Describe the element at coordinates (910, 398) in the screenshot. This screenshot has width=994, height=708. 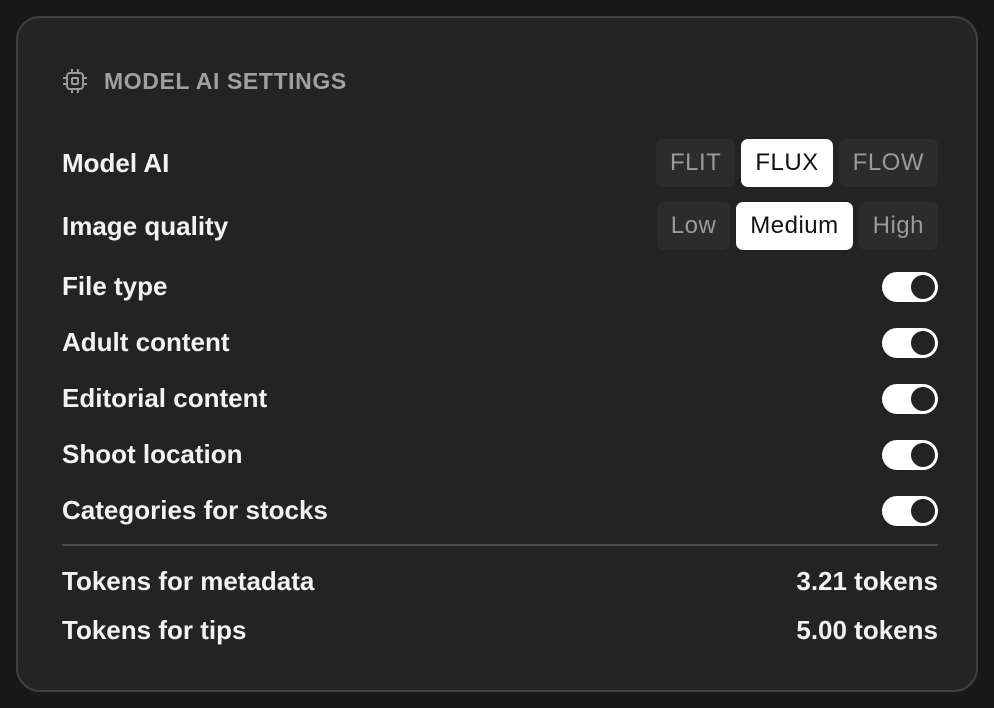
I see `editorial-content-toggle` at that location.